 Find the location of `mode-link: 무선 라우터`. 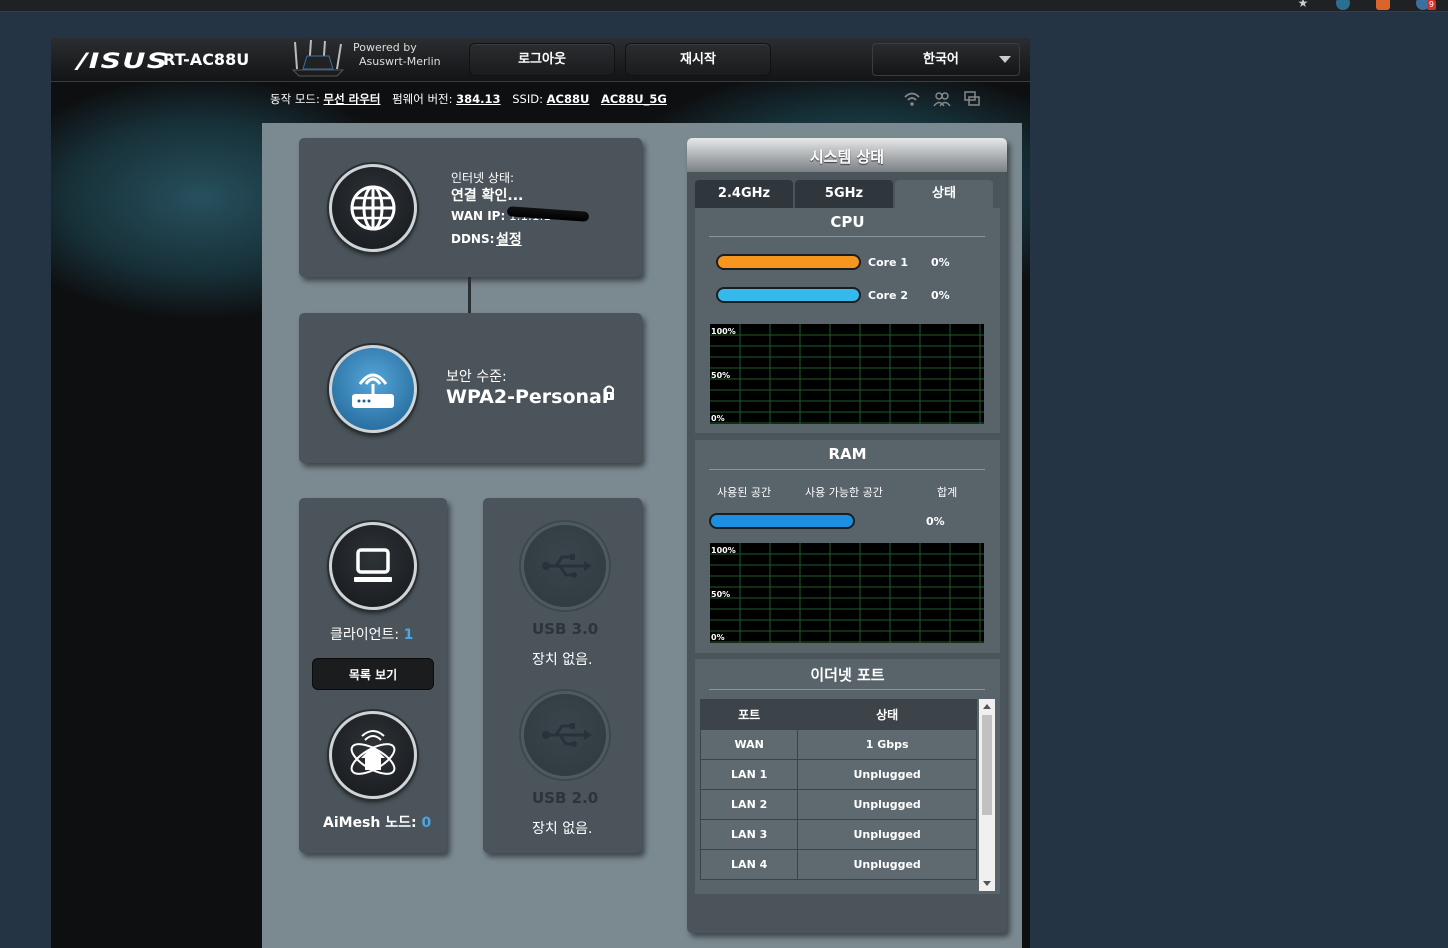

mode-link: 무선 라우터 is located at coordinates (352, 99).